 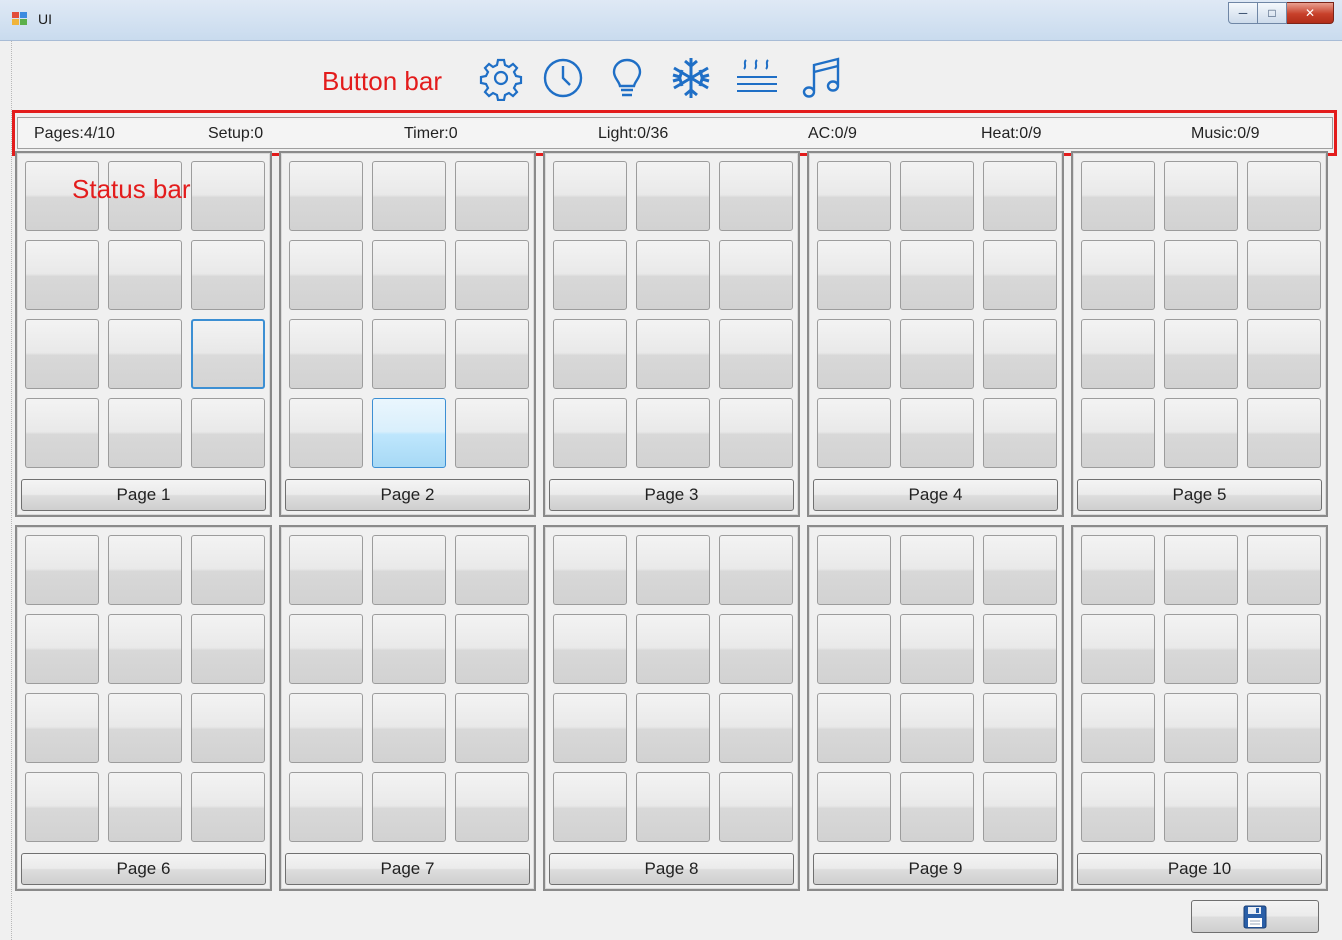 What do you see at coordinates (1255, 916) in the screenshot?
I see `save-button` at bounding box center [1255, 916].